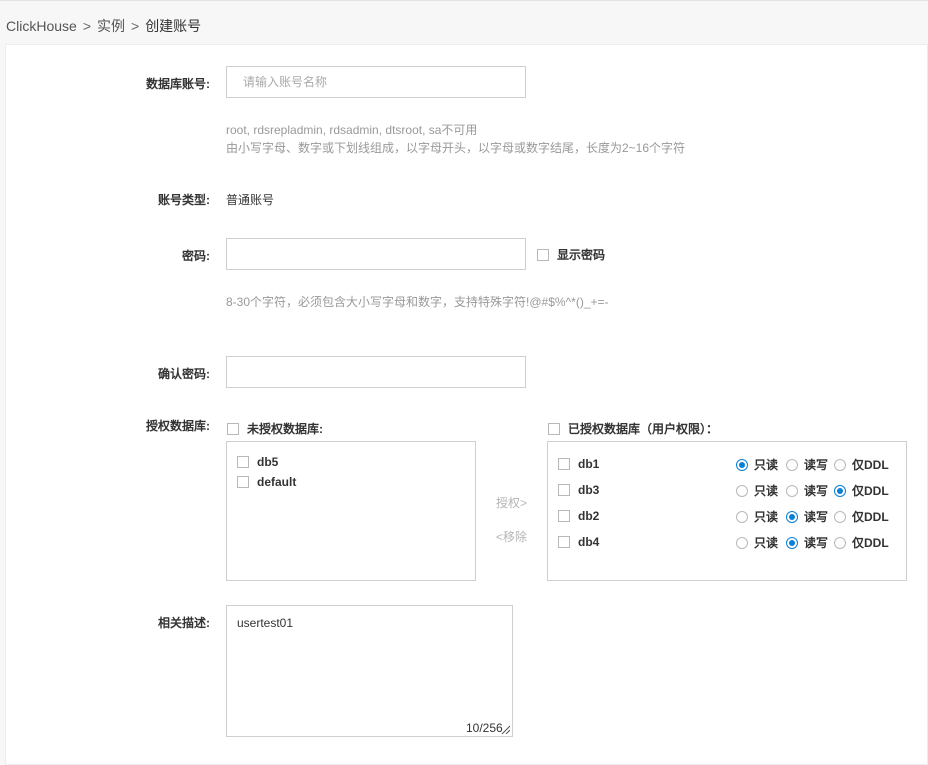 The height and width of the screenshot is (765, 928). I want to click on db-name: db3, so click(589, 490).